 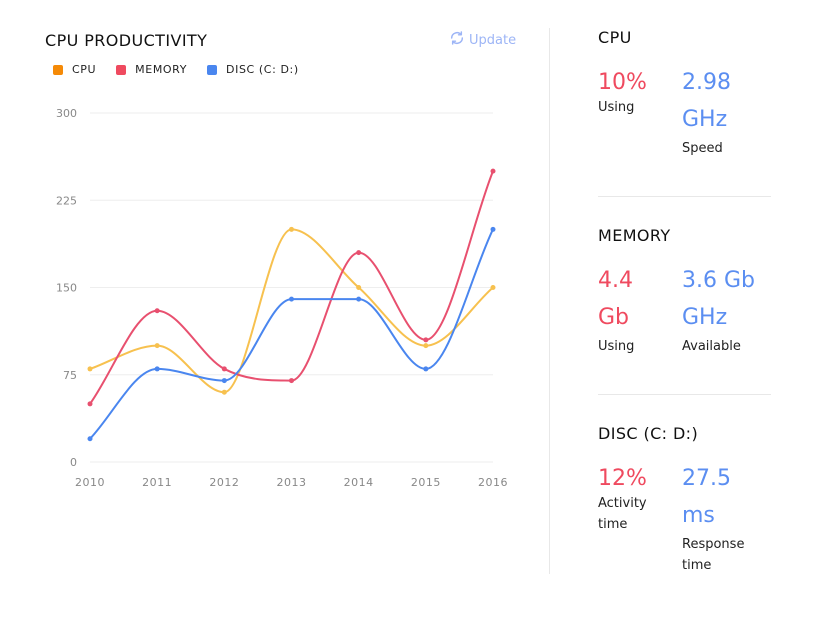 I want to click on x-tick-label: 2011, so click(x=157, y=482).